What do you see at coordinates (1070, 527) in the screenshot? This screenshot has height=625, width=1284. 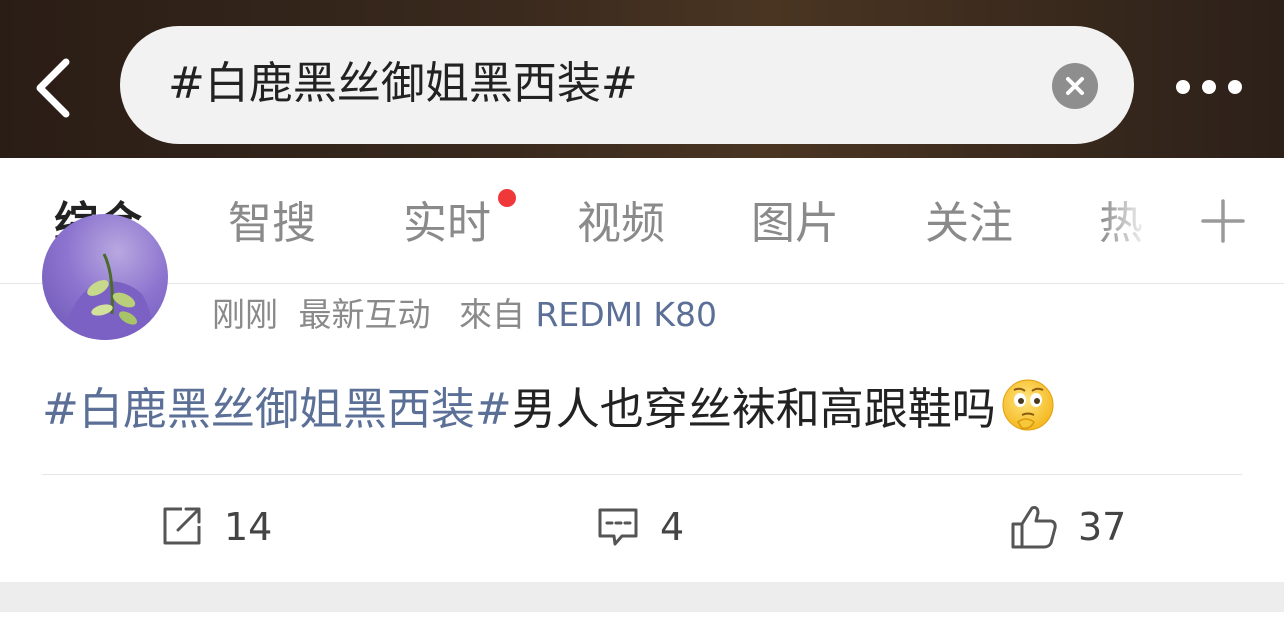 I see `like-button: 37` at bounding box center [1070, 527].